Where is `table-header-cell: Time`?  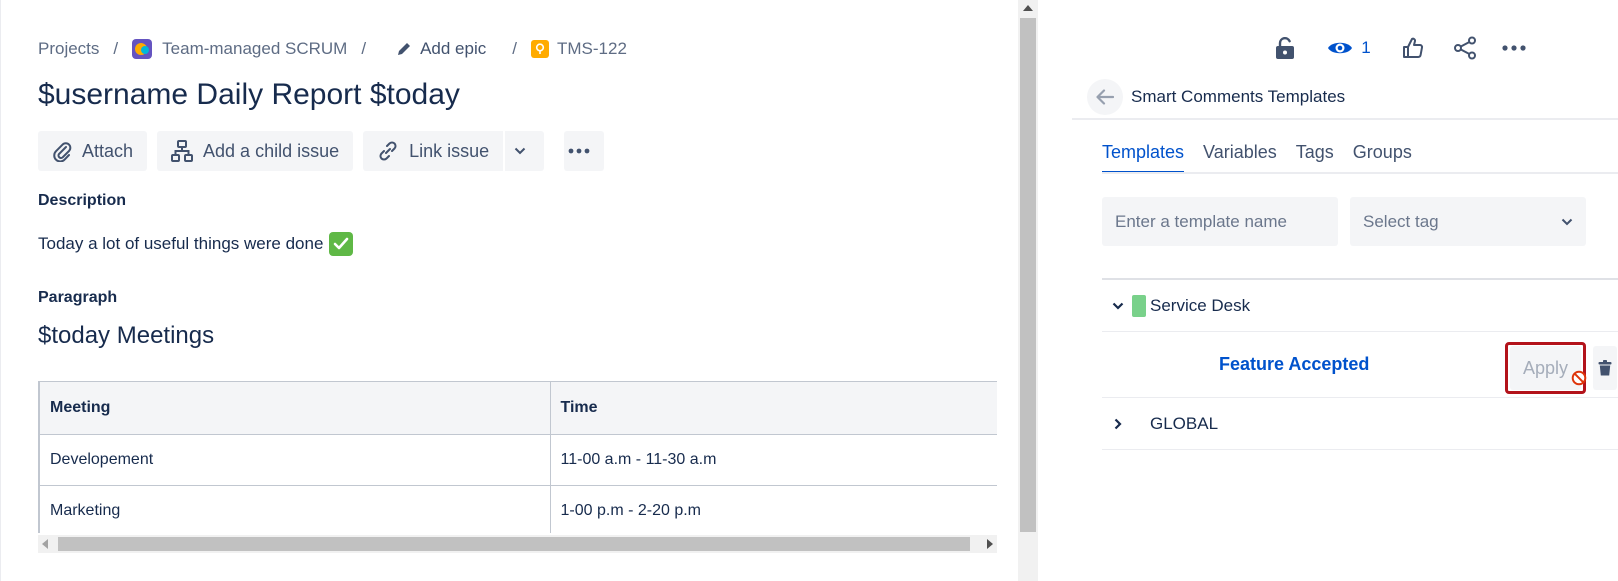 table-header-cell: Time is located at coordinates (773, 408).